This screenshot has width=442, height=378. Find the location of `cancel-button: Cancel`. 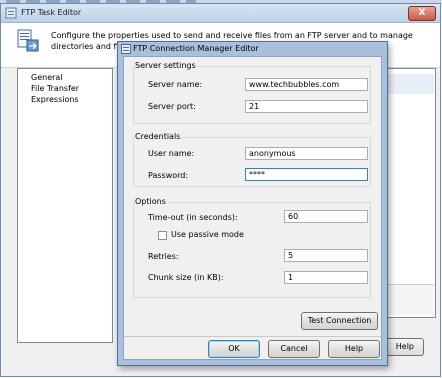

cancel-button: Cancel is located at coordinates (294, 349).